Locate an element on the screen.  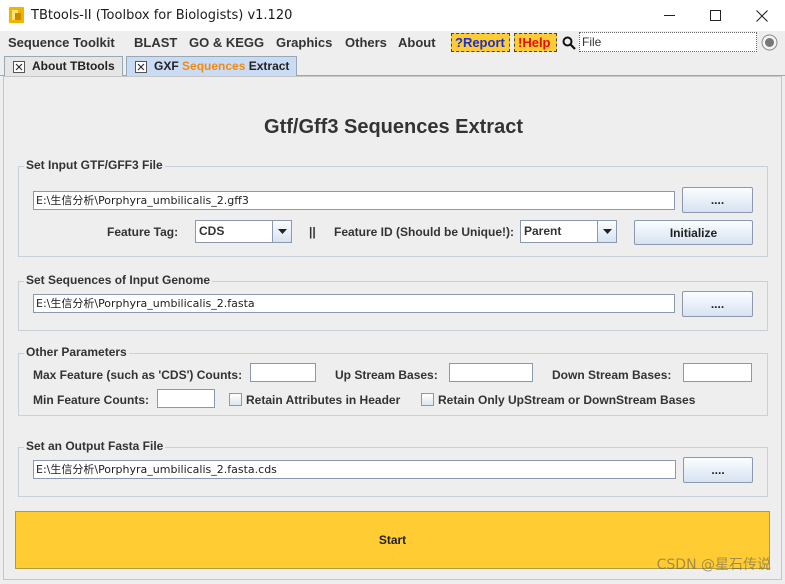
help-button: !Help is located at coordinates (535, 42).